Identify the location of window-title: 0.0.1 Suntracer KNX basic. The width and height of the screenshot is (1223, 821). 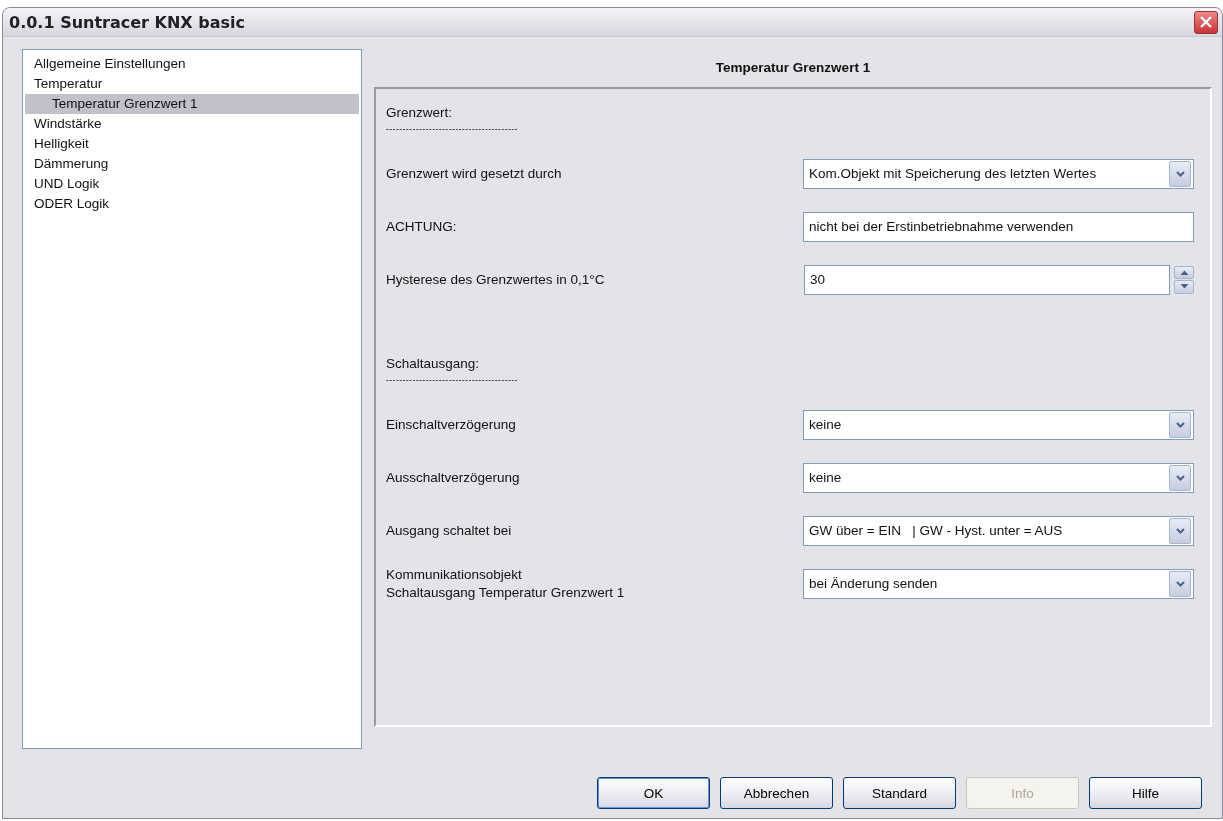
(127, 22).